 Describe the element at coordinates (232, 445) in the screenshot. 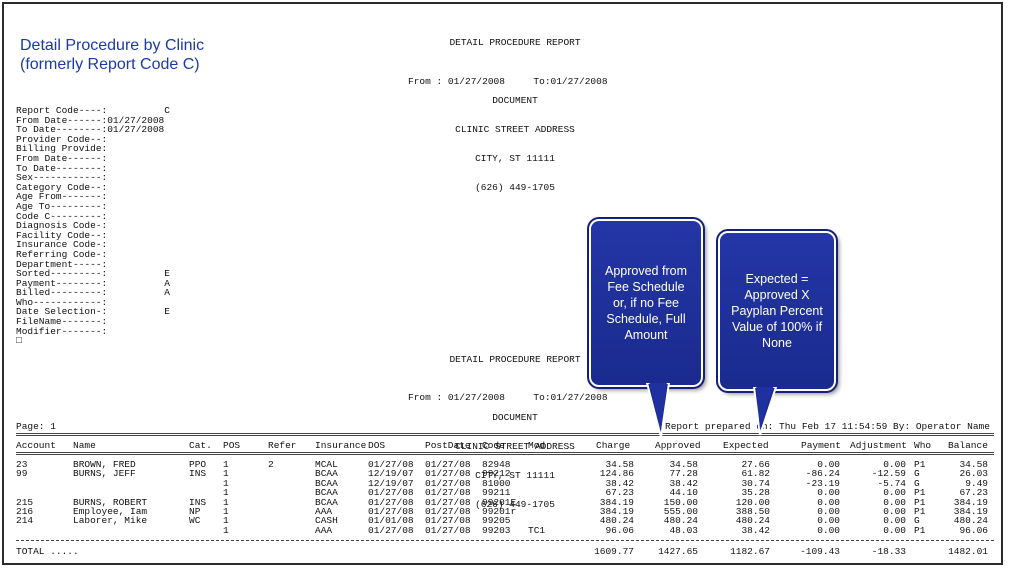

I see `col-pos: POS` at that location.